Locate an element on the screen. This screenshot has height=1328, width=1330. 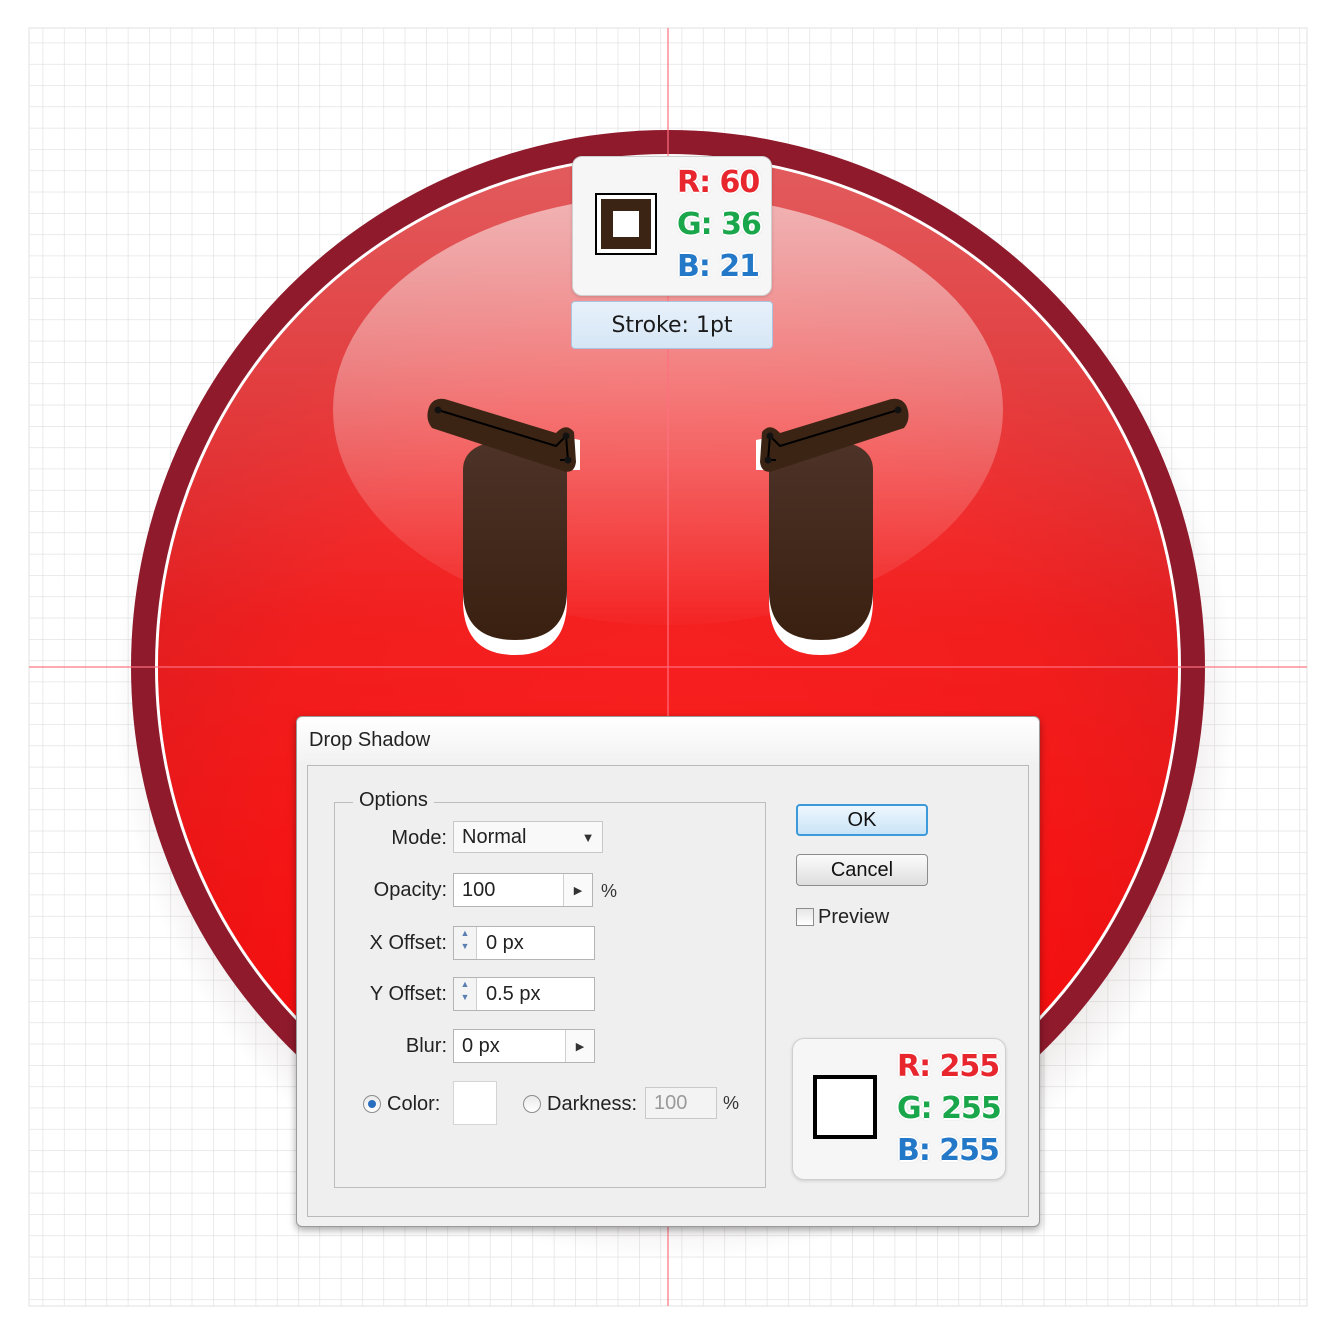
ok-button: OK is located at coordinates (862, 820).